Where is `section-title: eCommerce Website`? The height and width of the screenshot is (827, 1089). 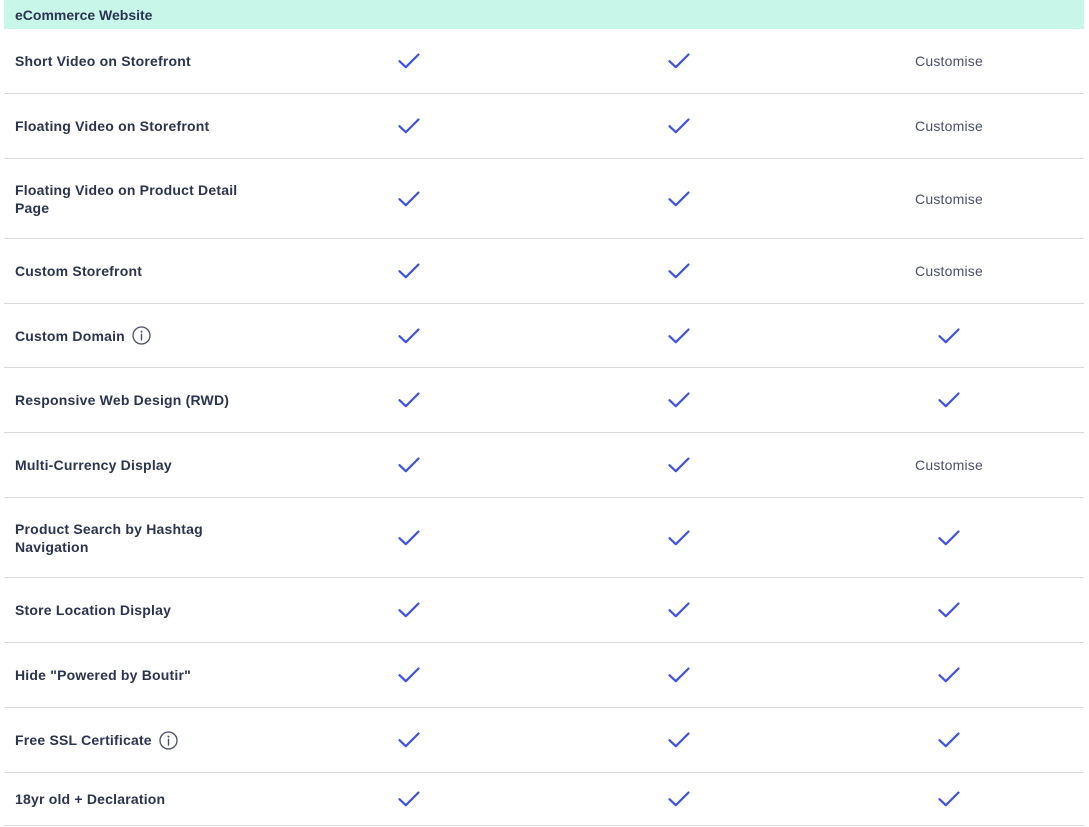
section-title: eCommerce Website is located at coordinates (84, 14).